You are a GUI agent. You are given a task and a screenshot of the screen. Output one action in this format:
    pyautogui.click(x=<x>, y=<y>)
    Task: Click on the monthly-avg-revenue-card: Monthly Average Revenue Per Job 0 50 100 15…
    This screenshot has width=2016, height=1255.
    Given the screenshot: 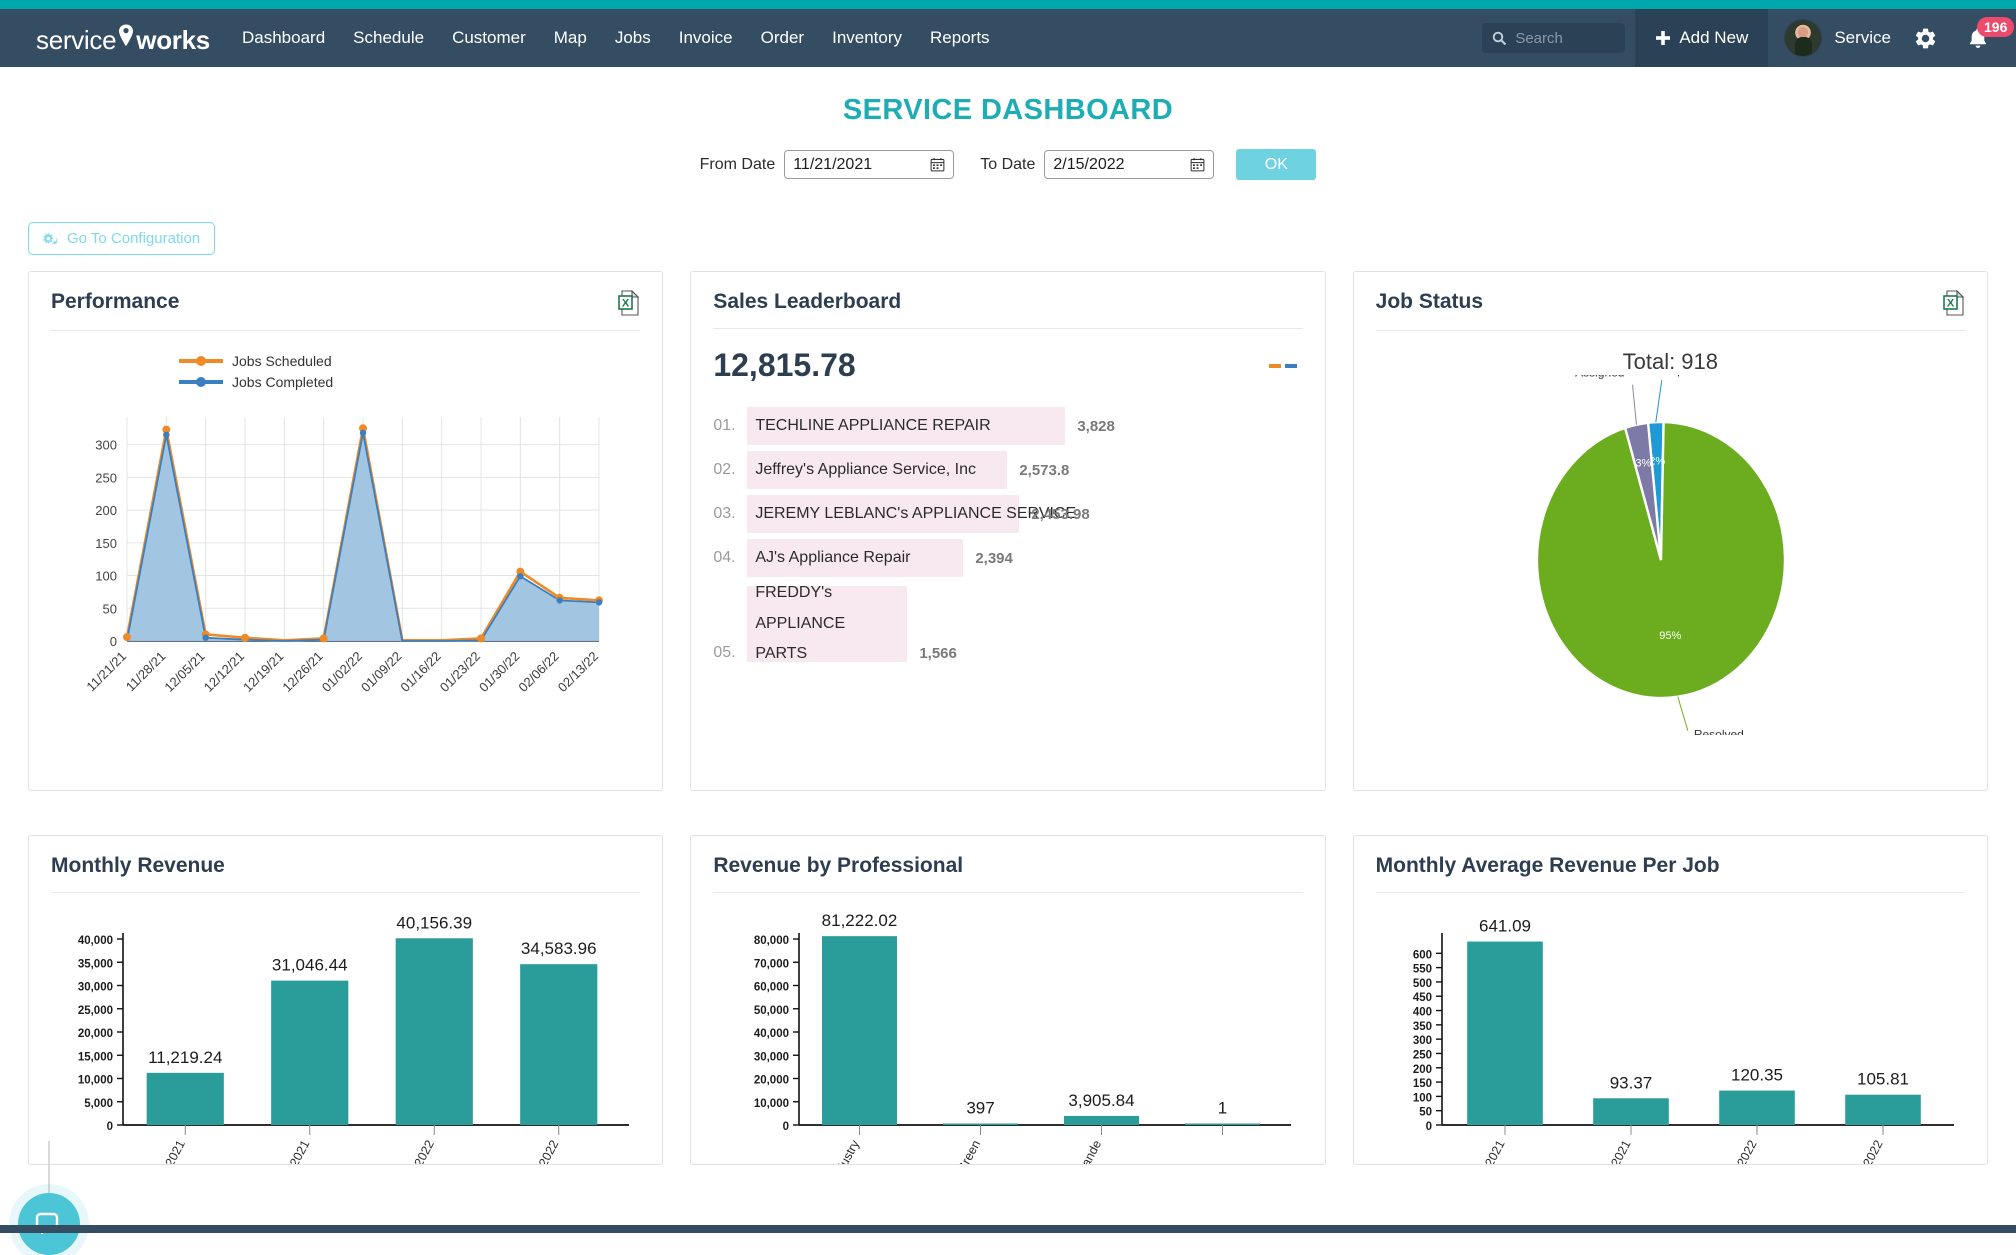 What is the action you would take?
    pyautogui.click(x=1670, y=1000)
    